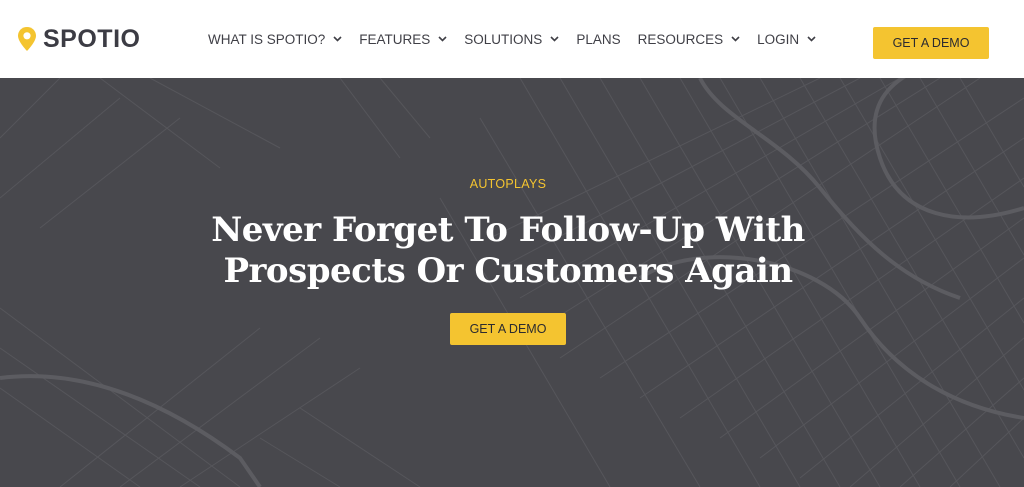  Describe the element at coordinates (267, 39) in the screenshot. I see `nav-item-label: WHAT IS SPOTIO?` at that location.